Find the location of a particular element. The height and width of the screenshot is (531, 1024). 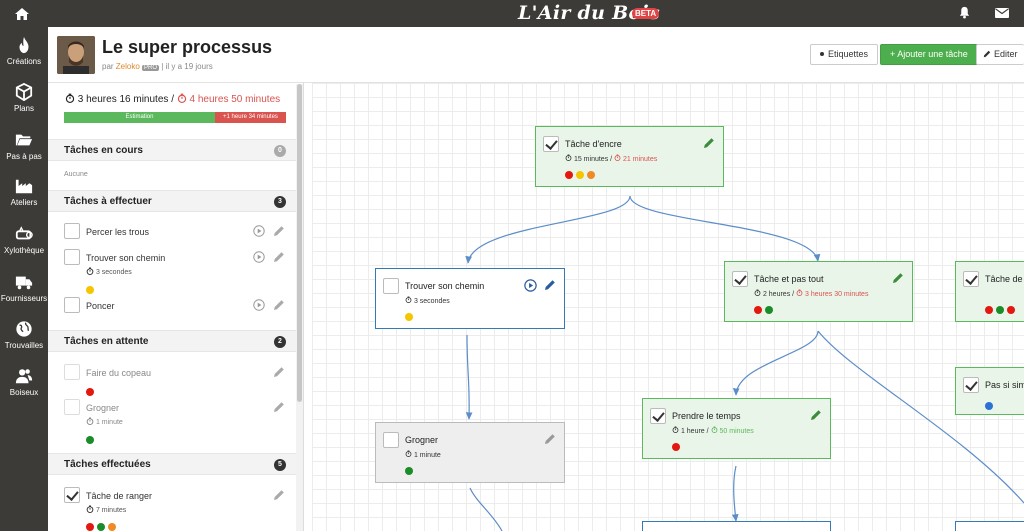

section-label: Tâches en attente is located at coordinates (106, 341).